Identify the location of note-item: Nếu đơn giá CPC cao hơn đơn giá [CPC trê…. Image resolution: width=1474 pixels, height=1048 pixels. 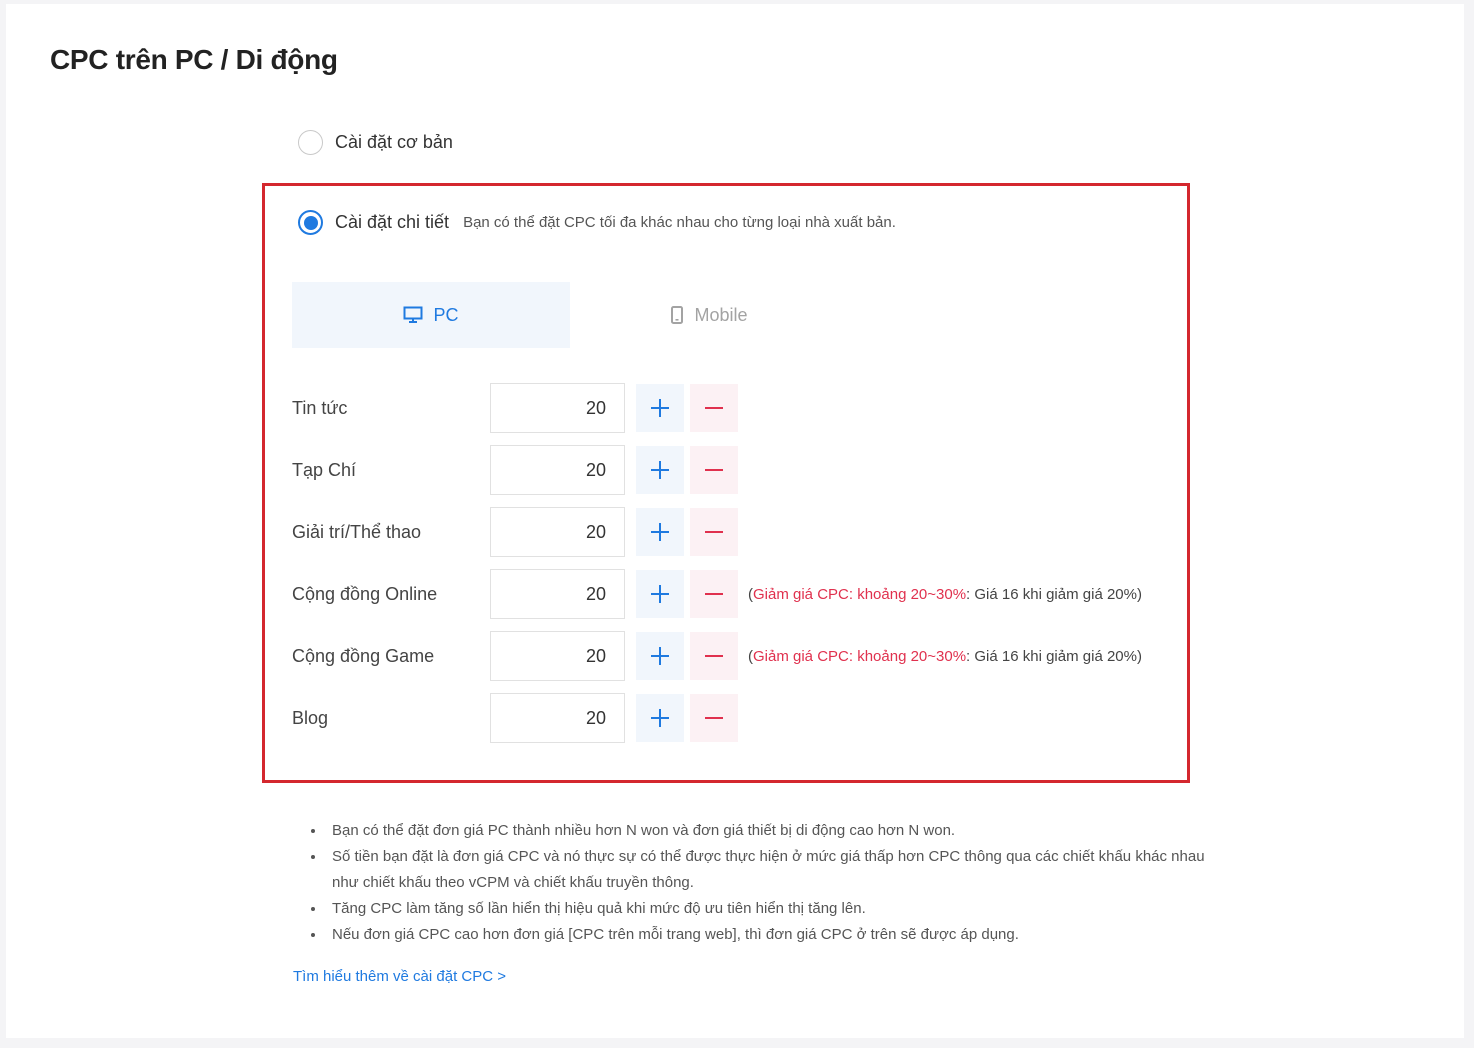
(780, 935).